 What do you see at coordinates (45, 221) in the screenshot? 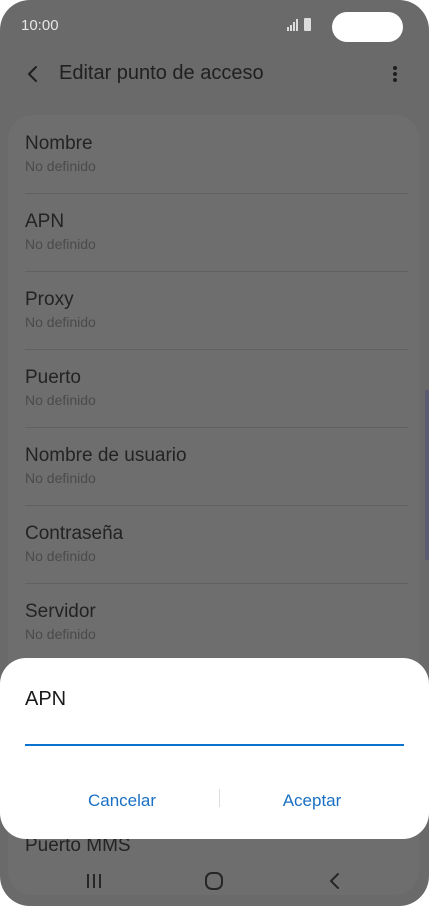
I see `list-item-title: APN` at bounding box center [45, 221].